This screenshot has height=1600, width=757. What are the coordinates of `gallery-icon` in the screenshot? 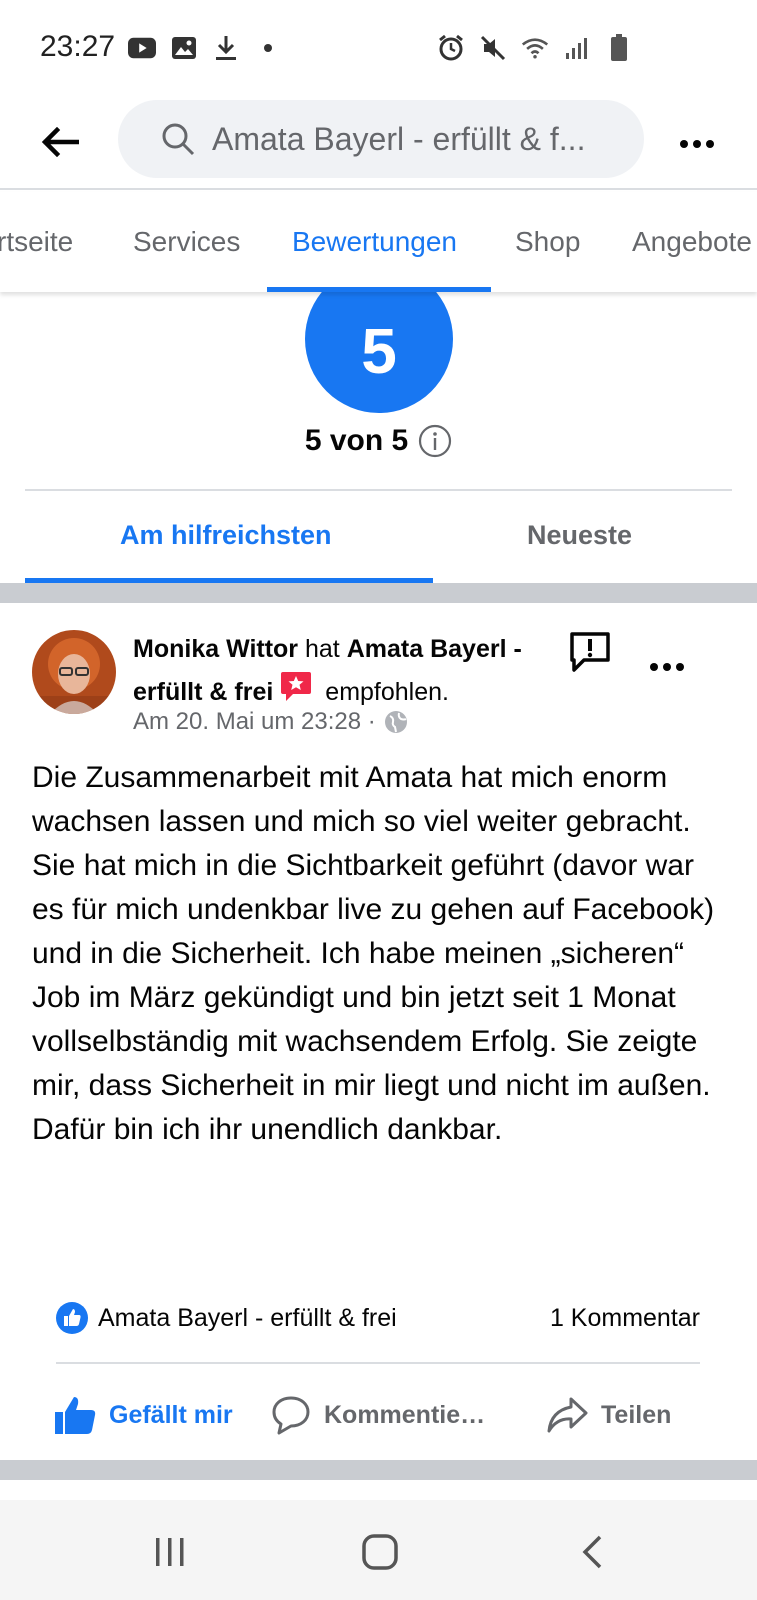 It's located at (184, 48).